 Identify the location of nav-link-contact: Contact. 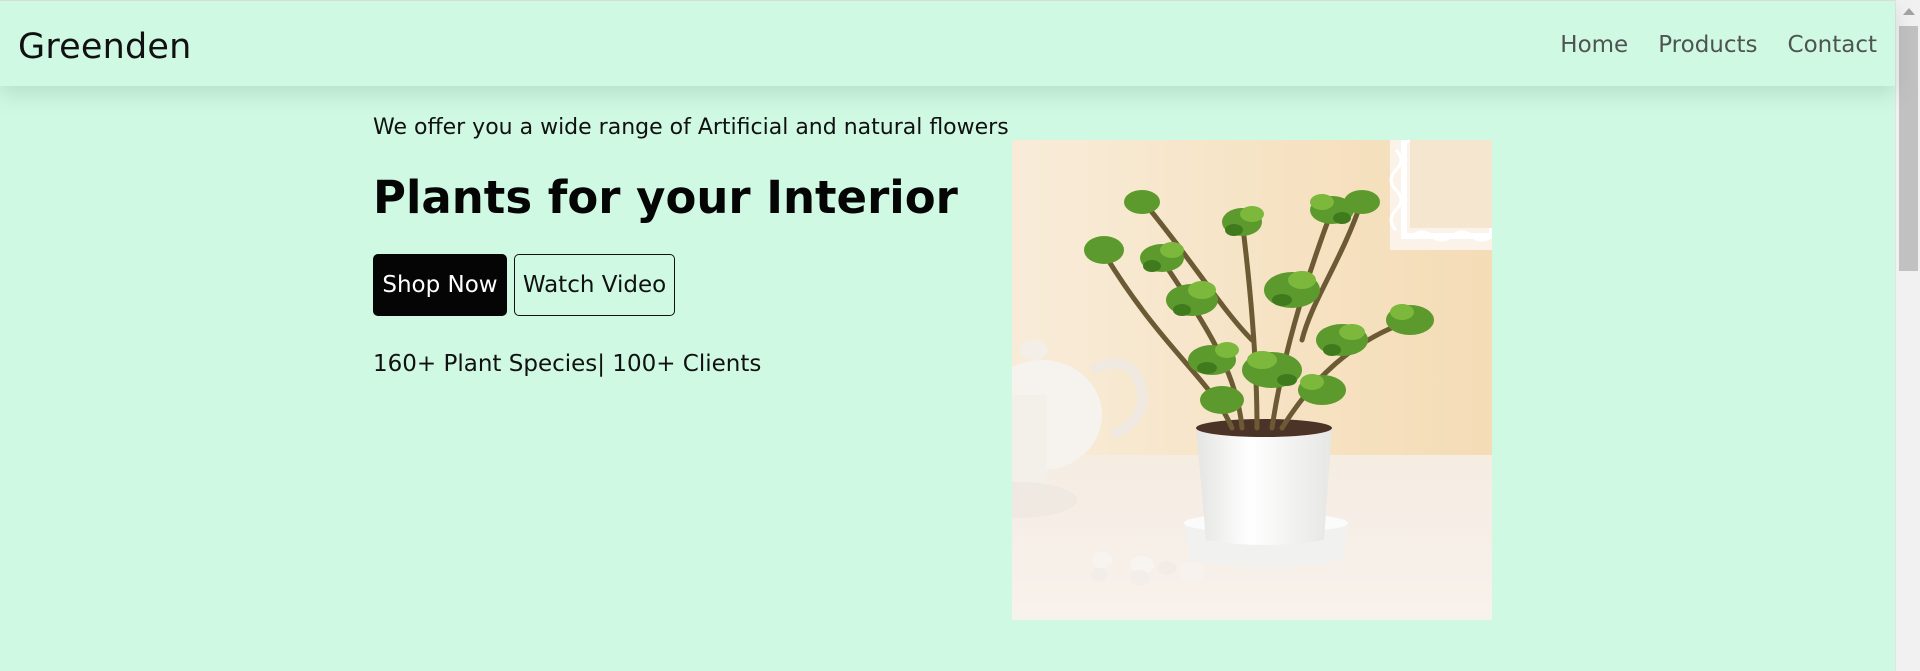
(1832, 45).